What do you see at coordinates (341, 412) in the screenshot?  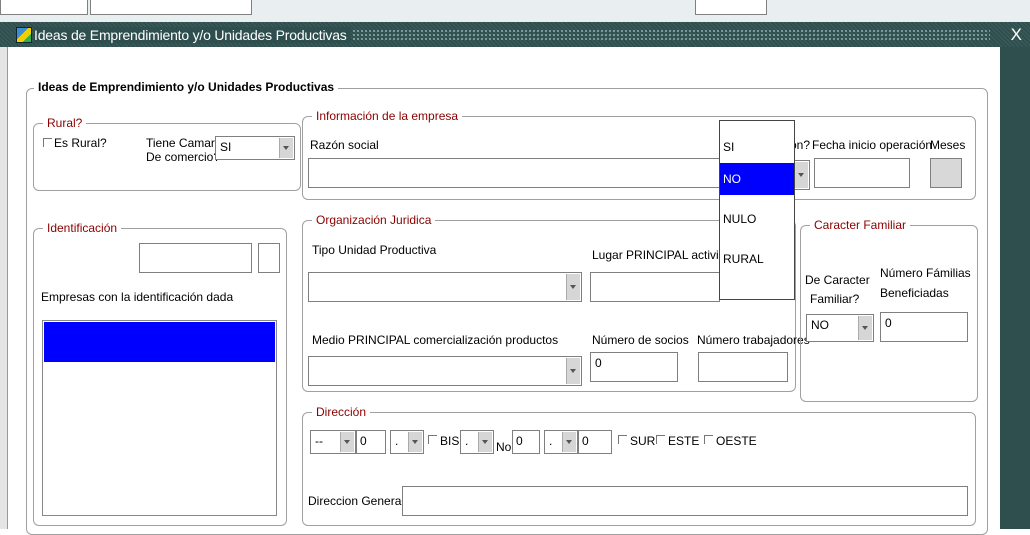 I see `direccion-legend: Dirección` at bounding box center [341, 412].